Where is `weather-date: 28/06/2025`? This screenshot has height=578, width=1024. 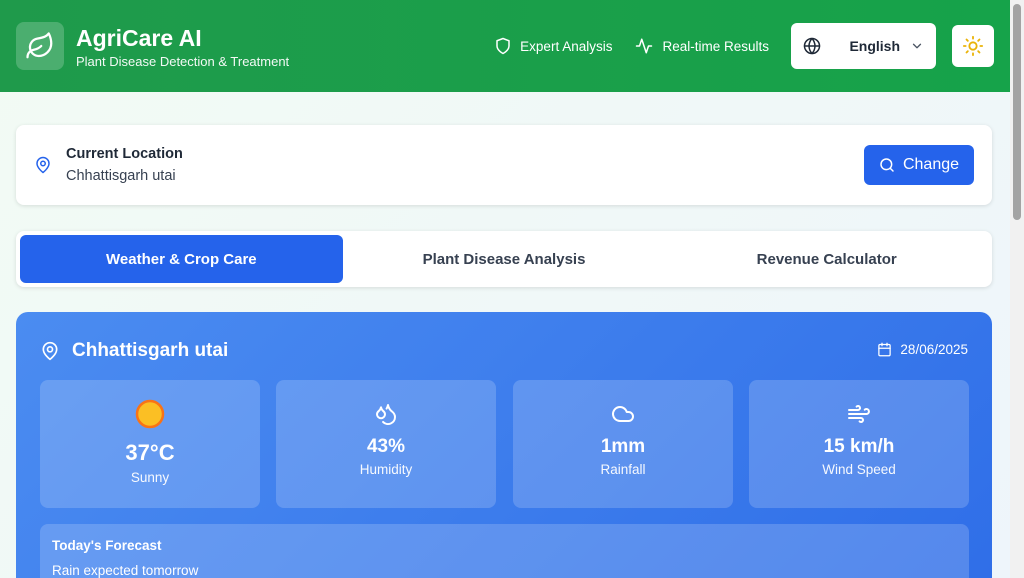
weather-date: 28/06/2025 is located at coordinates (922, 349).